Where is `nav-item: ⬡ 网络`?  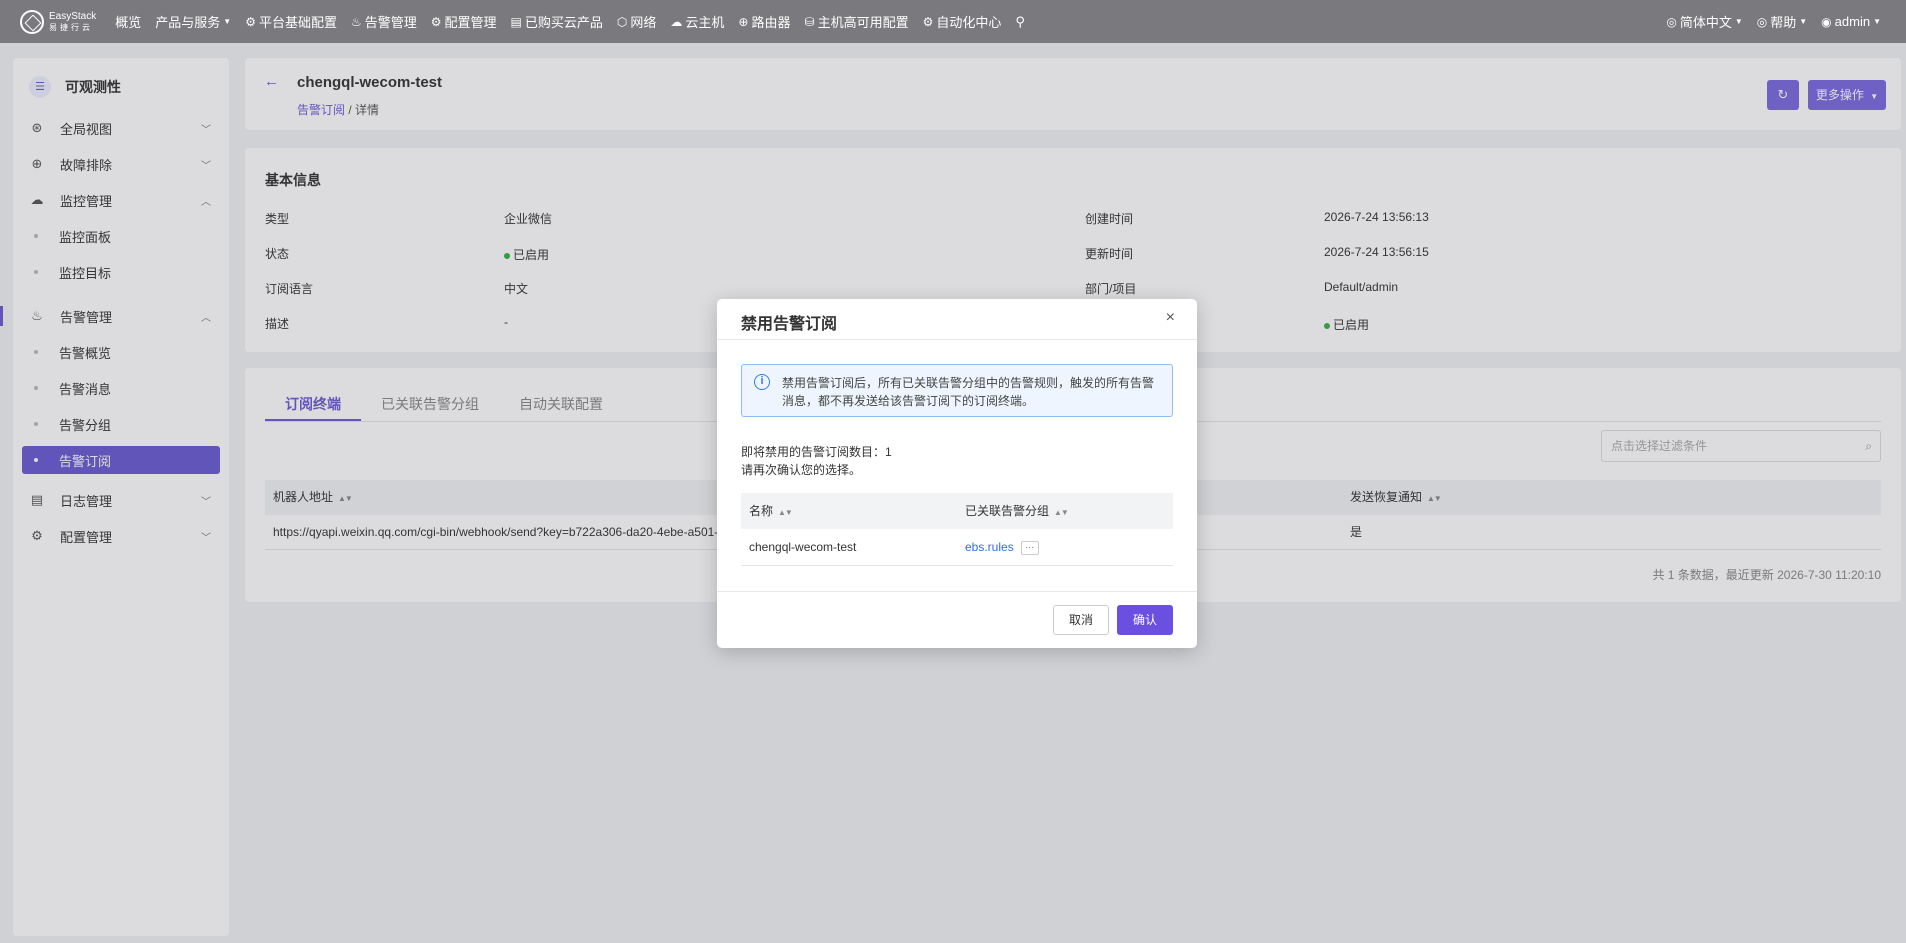 nav-item: ⬡ 网络 is located at coordinates (637, 21).